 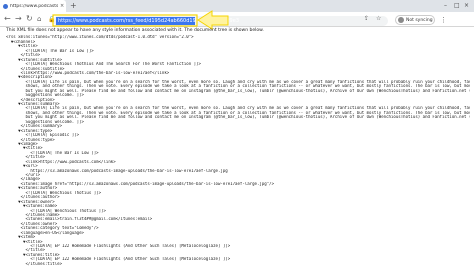 What do you see at coordinates (39, 19) in the screenshot?
I see `home-icon: ⌂` at bounding box center [39, 19].